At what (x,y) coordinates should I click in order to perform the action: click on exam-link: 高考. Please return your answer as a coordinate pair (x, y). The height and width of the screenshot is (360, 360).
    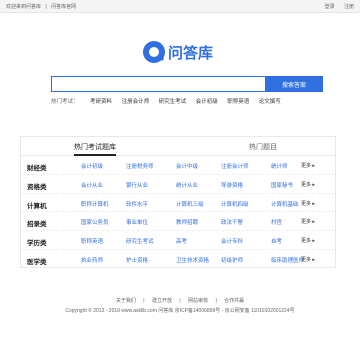
    Looking at the image, I should click on (181, 241).